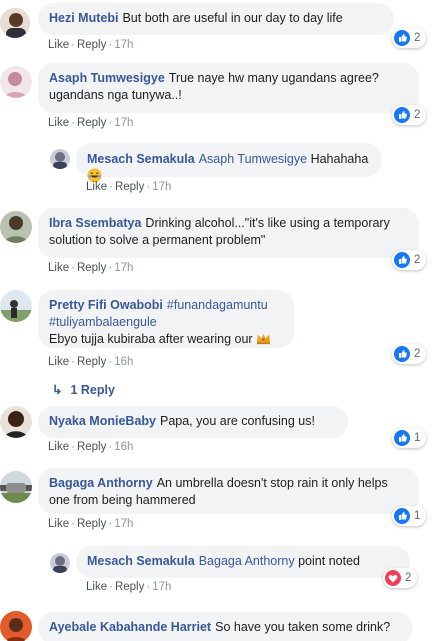 Image resolution: width=441 pixels, height=641 pixels. I want to click on comment-text: point noted, so click(329, 561).